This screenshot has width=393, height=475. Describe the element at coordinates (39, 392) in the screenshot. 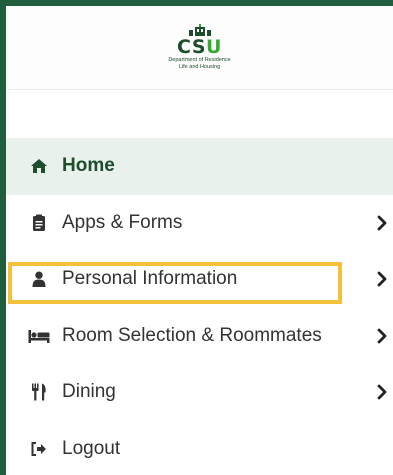

I see `utensils-icon` at that location.